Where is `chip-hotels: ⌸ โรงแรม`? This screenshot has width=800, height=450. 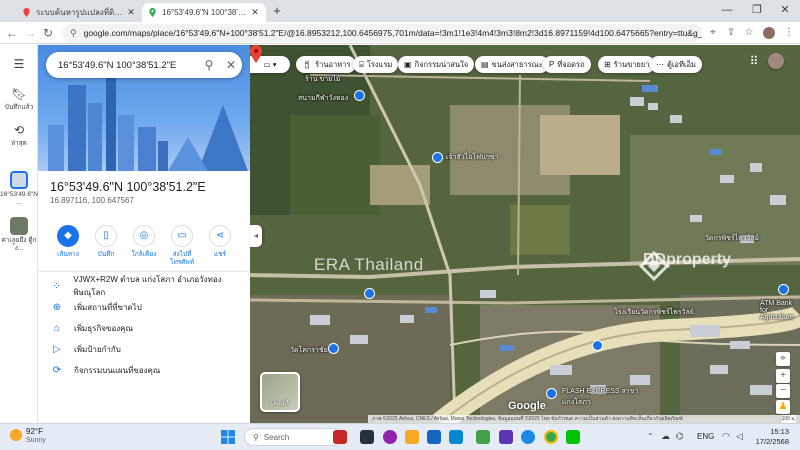
chip-hotels: ⌸ โรงแรม is located at coordinates (376, 64).